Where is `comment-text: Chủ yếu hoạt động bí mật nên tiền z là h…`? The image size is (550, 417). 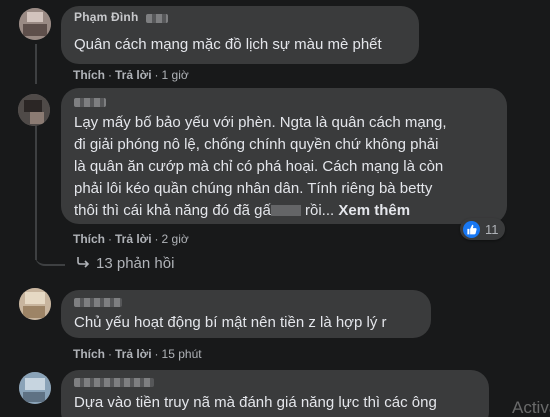 comment-text: Chủ yếu hoạt động bí mật nên tiền z là h… is located at coordinates (230, 322).